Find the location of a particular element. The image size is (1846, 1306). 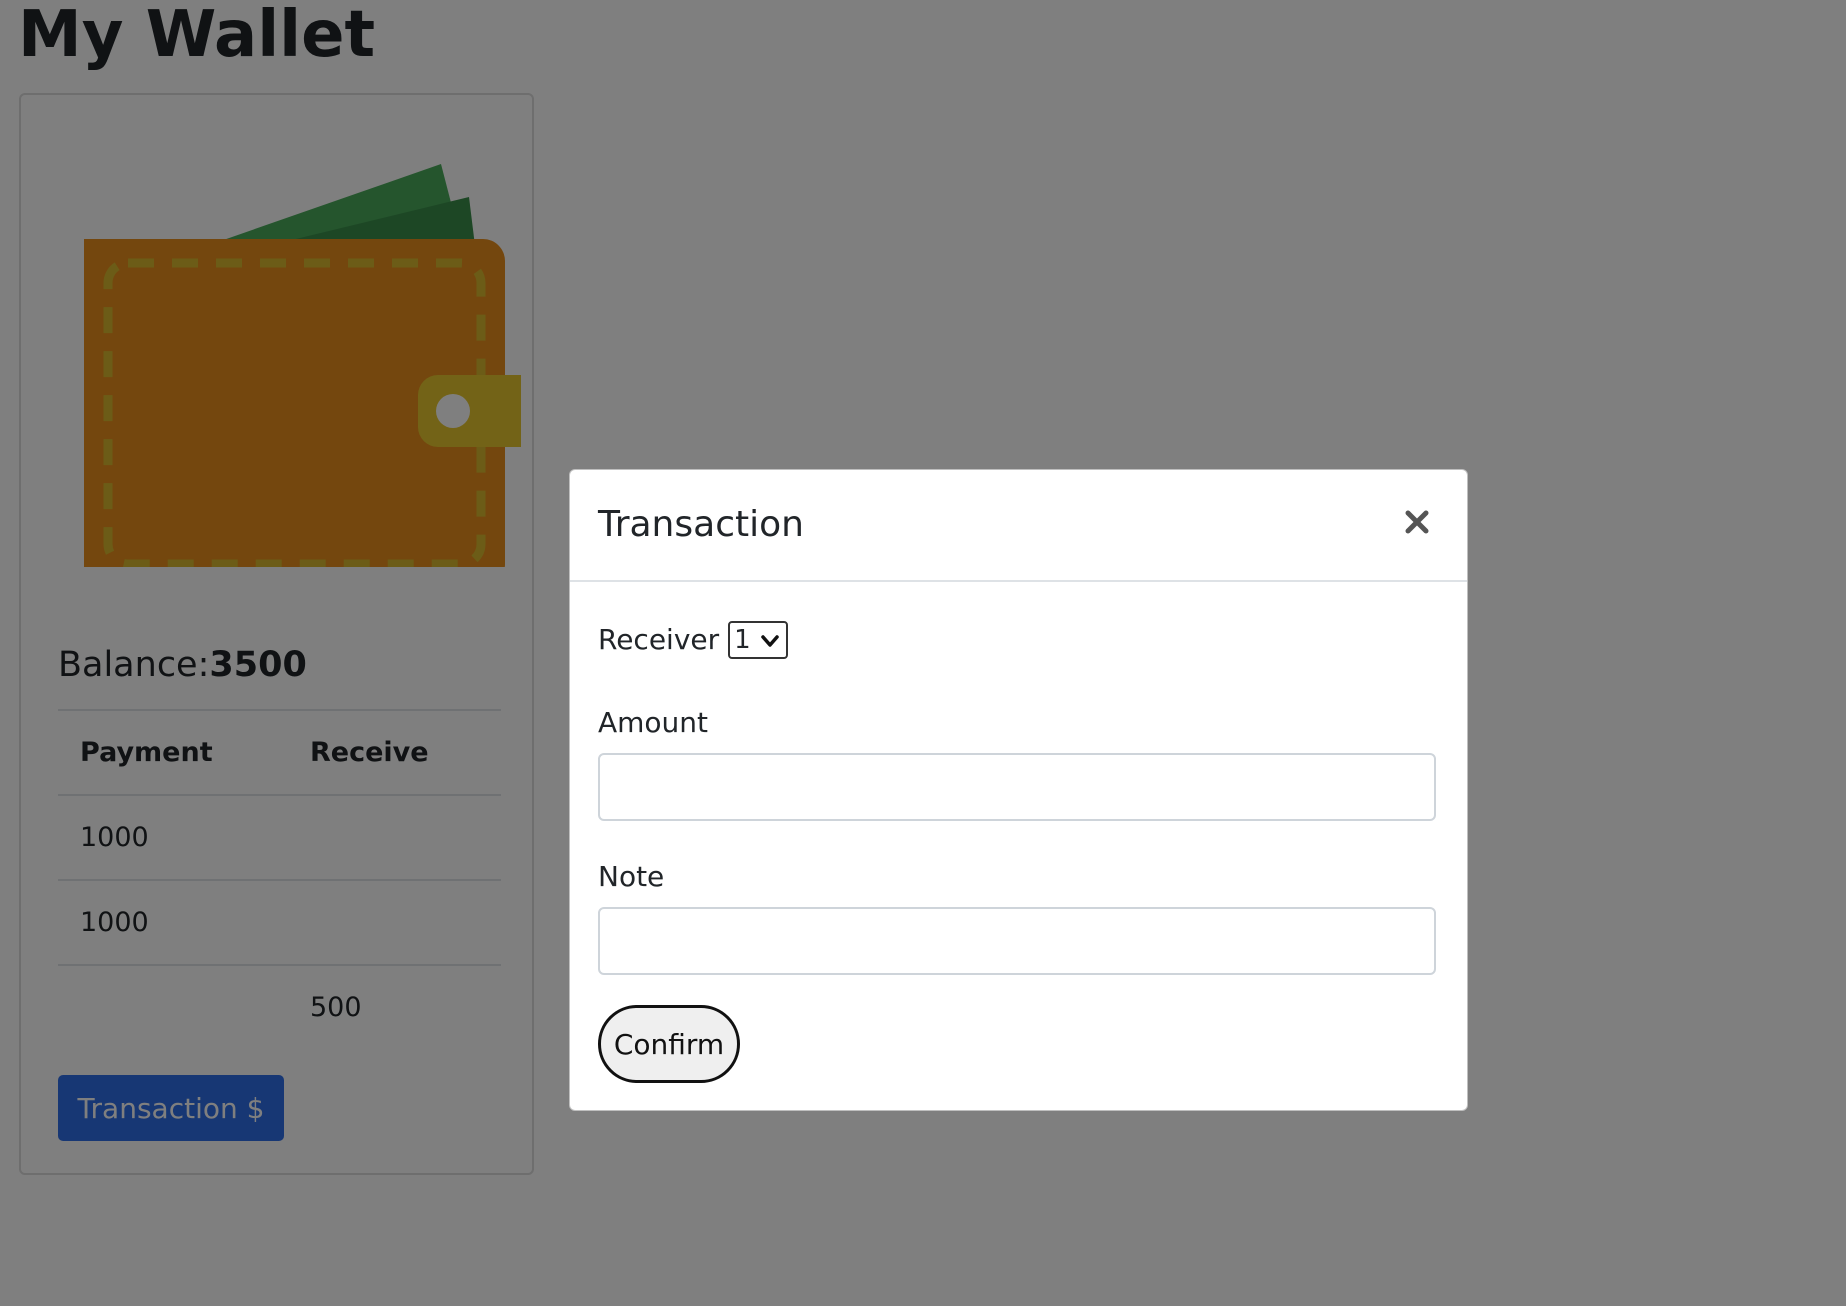

receiver-select: 1 is located at coordinates (758, 640).